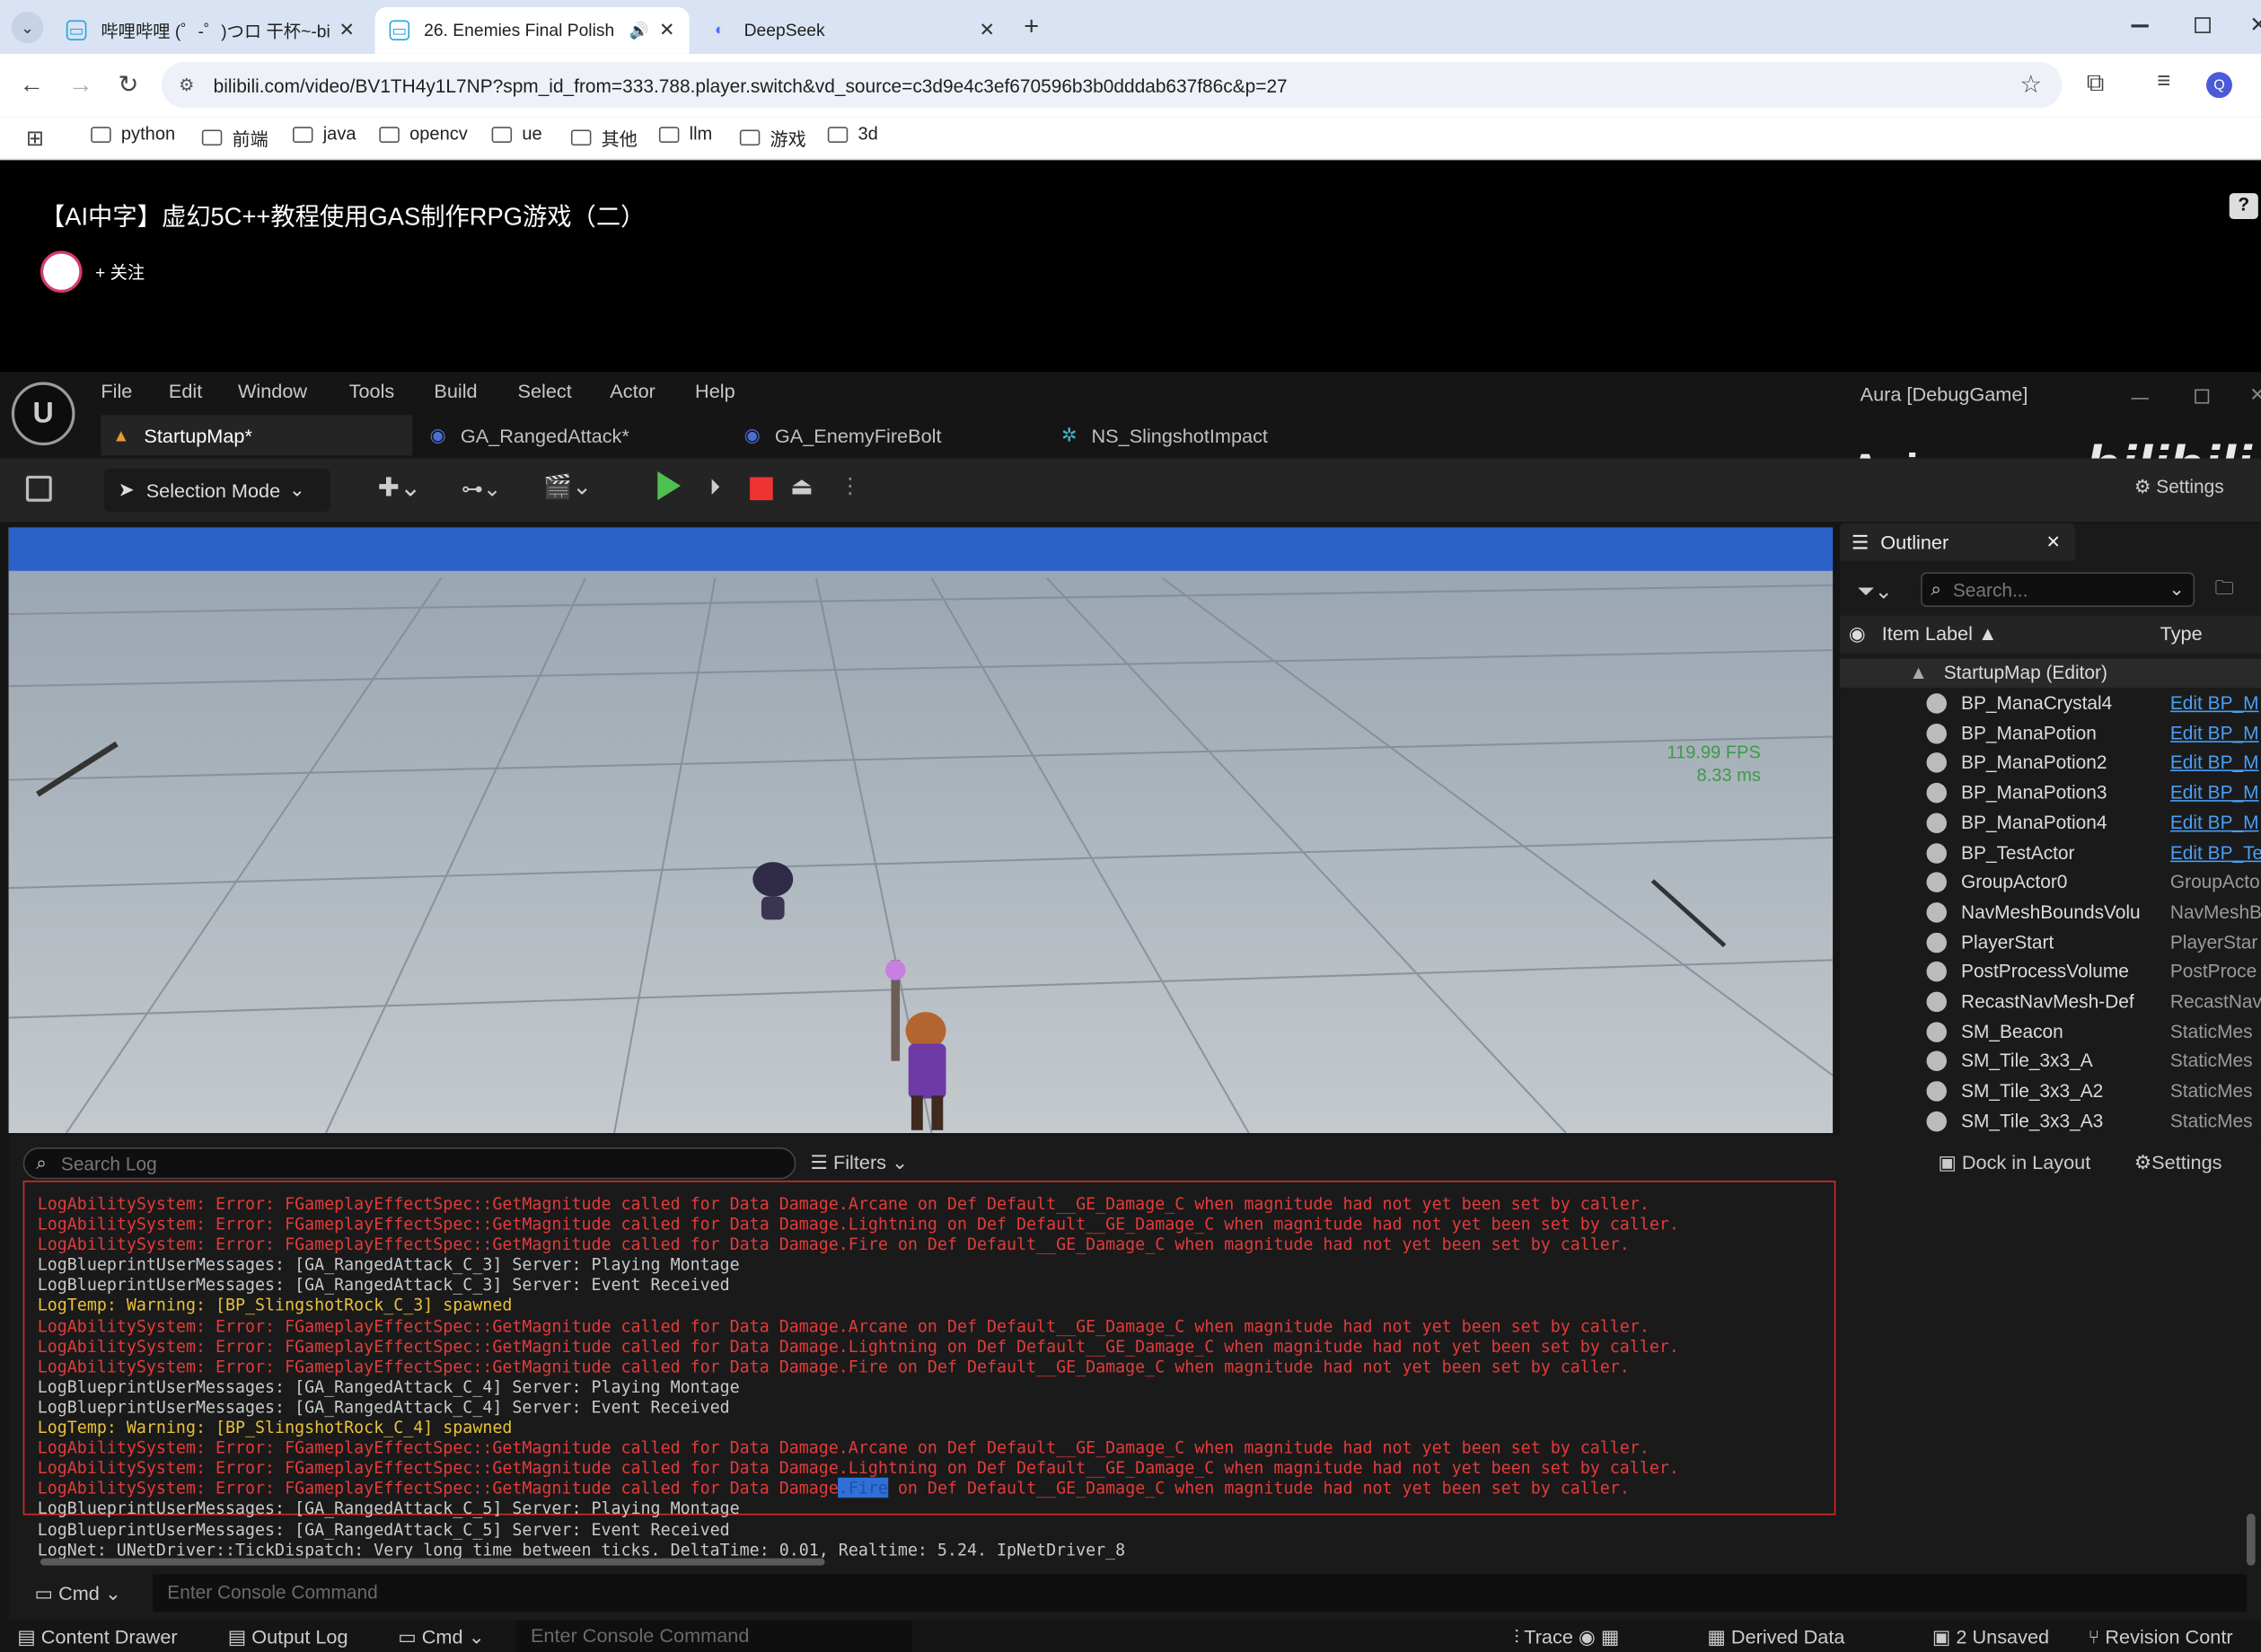 Image resolution: width=2261 pixels, height=1652 pixels. What do you see at coordinates (456, 392) in the screenshot?
I see `menu-build: Build` at bounding box center [456, 392].